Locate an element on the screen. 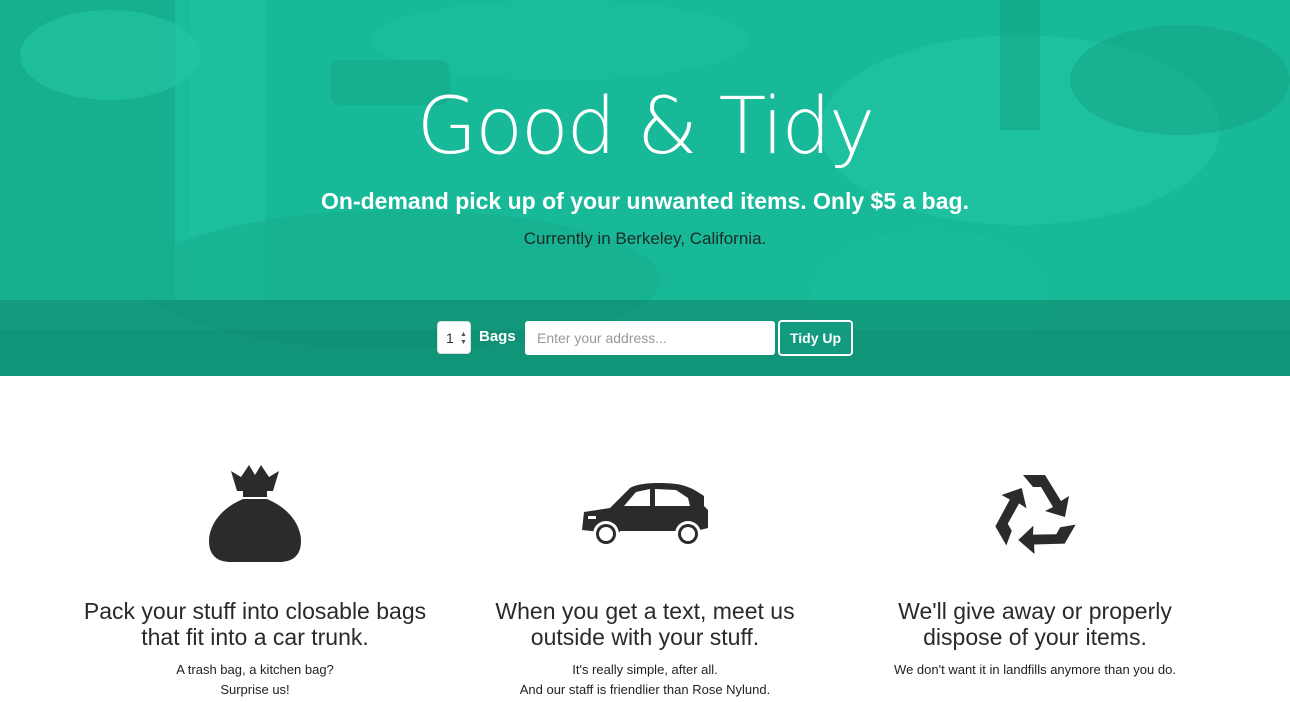  bag-quantity-value: 1 is located at coordinates (450, 338).